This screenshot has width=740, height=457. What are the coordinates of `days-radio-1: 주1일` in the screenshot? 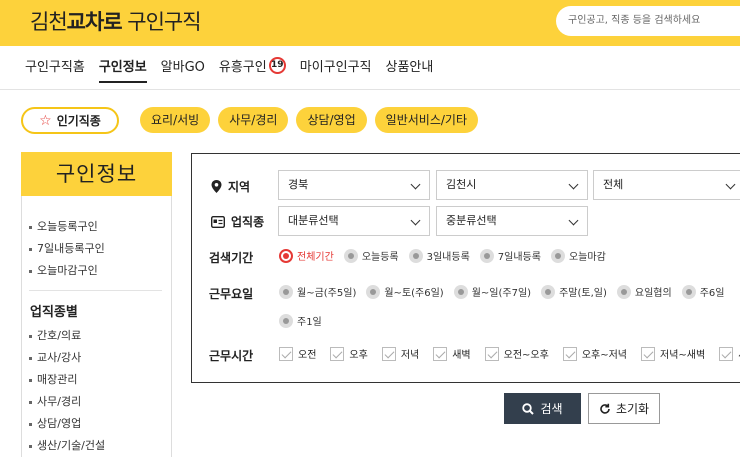 It's located at (300, 320).